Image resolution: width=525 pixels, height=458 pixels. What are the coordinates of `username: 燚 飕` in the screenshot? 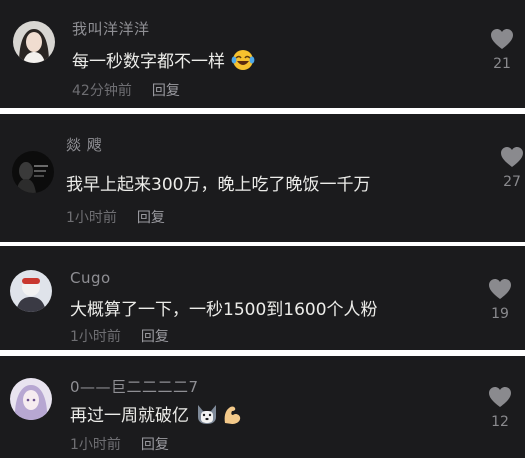 It's located at (84, 144).